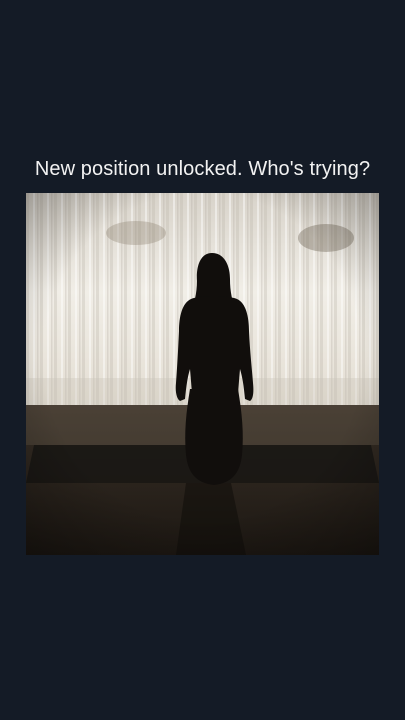 The height and width of the screenshot is (720, 405). What do you see at coordinates (202, 169) in the screenshot?
I see `post-caption: New position unlocked. Who's trying?` at bounding box center [202, 169].